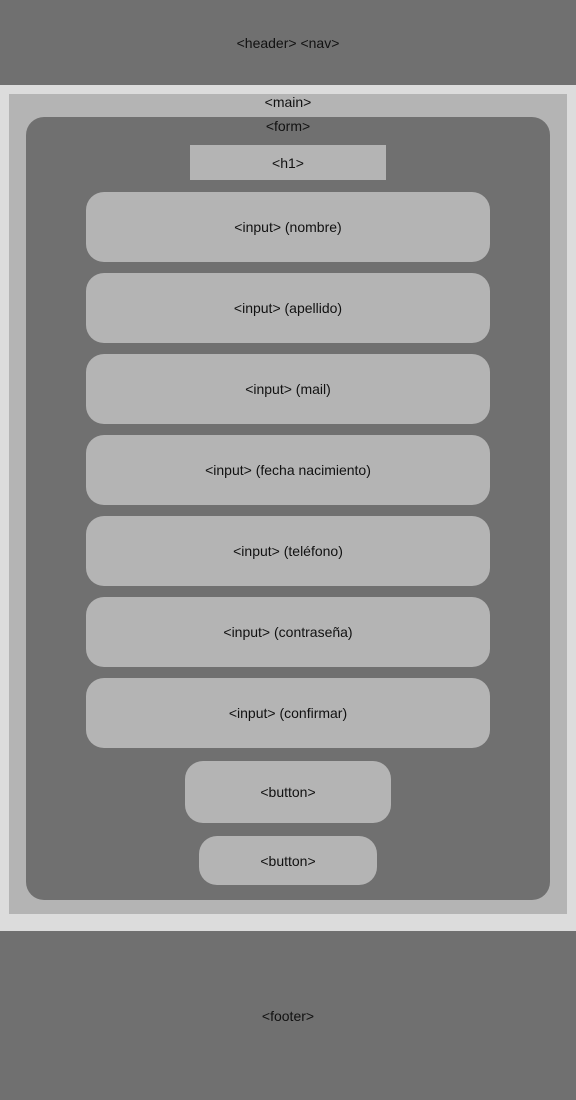  I want to click on input-mail-block: <input> (mail), so click(288, 389).